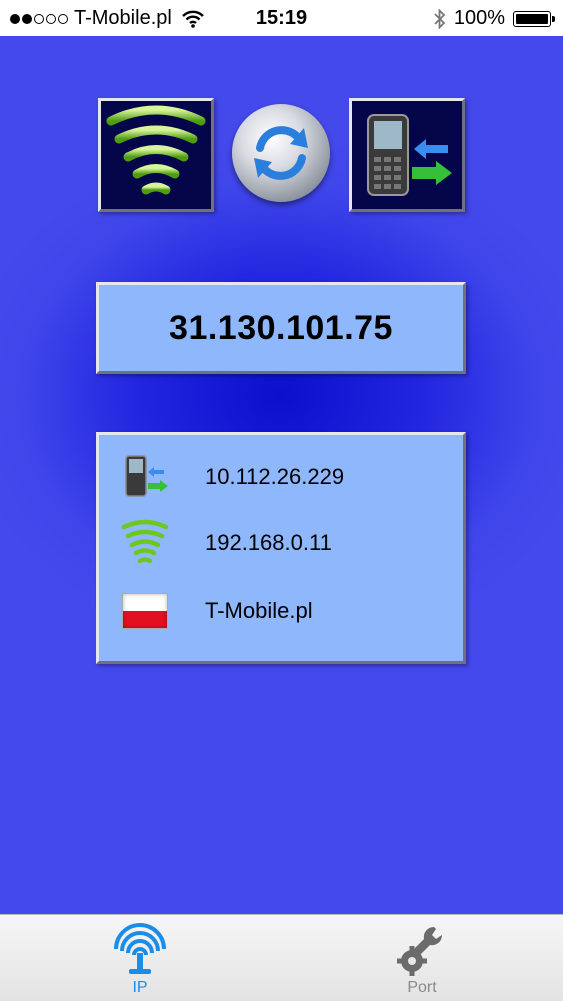  I want to click on mobile-button, so click(407, 155).